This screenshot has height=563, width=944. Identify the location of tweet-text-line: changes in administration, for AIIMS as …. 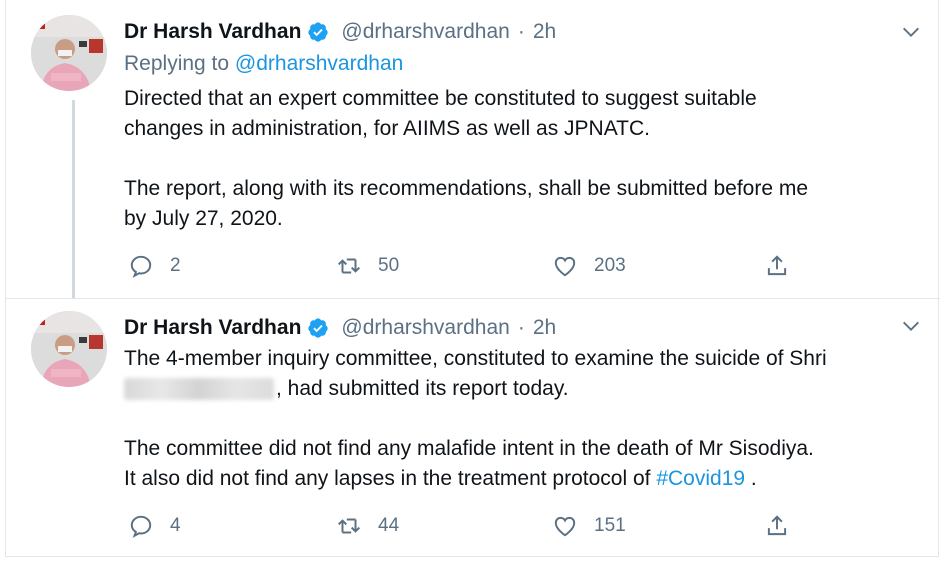
(387, 128).